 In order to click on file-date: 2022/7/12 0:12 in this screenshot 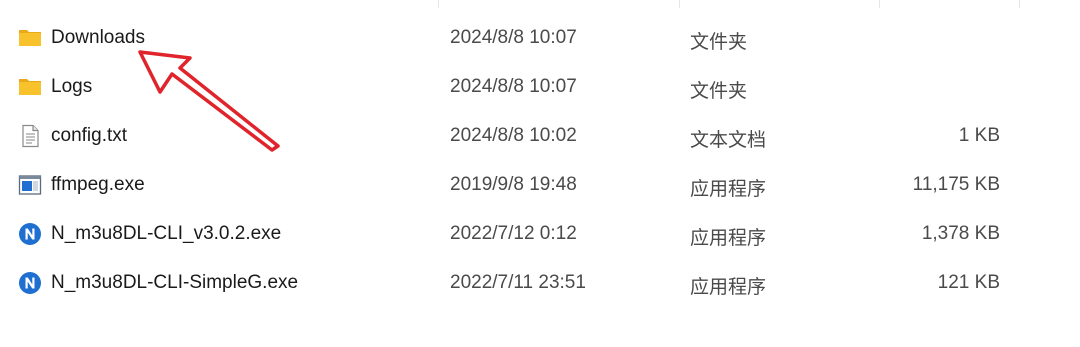, I will do `click(513, 233)`.